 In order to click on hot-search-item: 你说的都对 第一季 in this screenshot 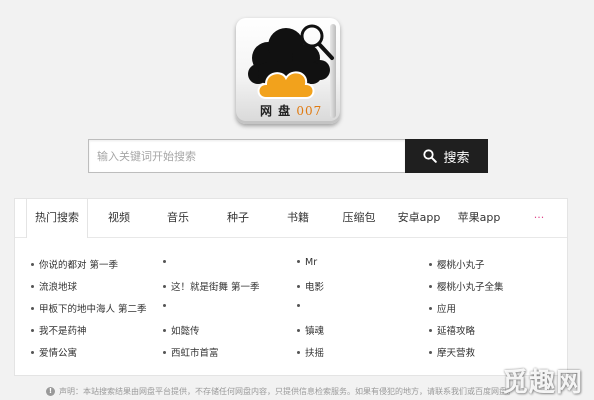, I will do `click(74, 264)`.